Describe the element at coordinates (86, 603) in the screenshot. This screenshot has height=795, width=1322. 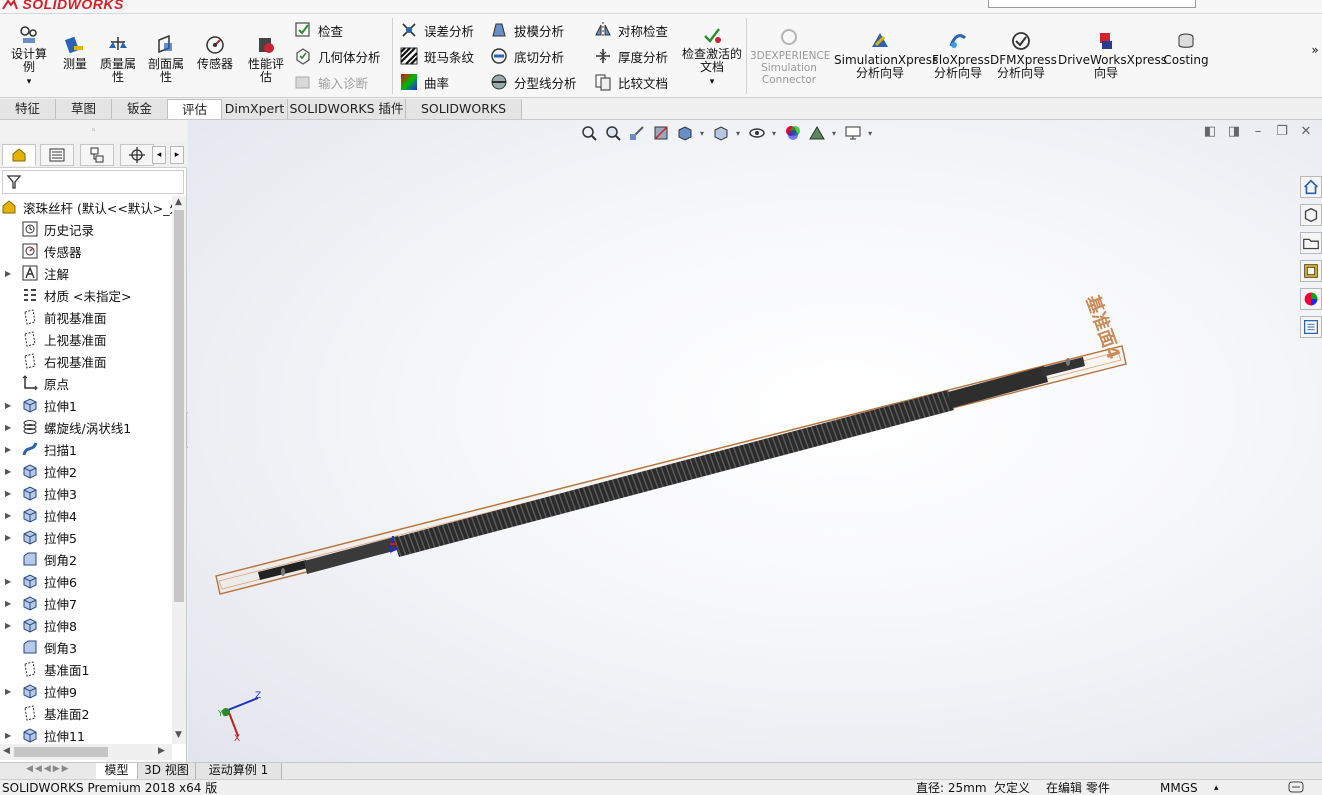
I see `tree-item: ▶ 拉伸7` at that location.